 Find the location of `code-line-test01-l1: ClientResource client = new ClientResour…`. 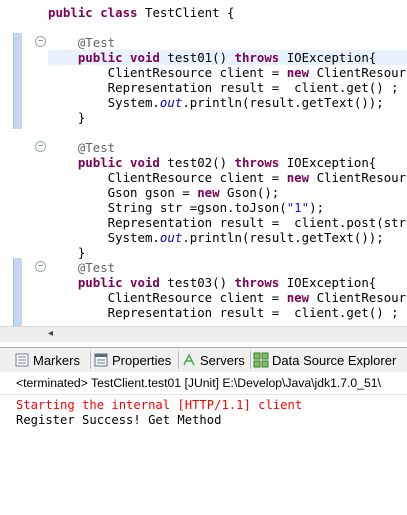

code-line-test01-l1: ClientResource client = new ClientResour… is located at coordinates (227, 72).